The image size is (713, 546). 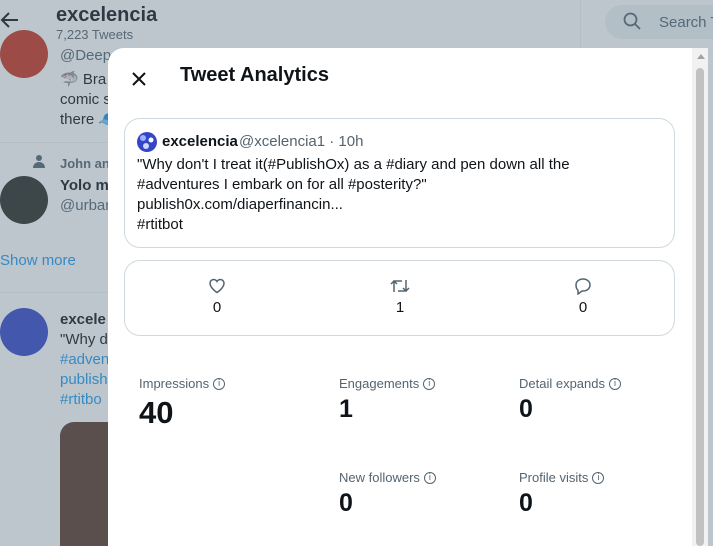 What do you see at coordinates (400, 286) in the screenshot?
I see `retweet-icon` at bounding box center [400, 286].